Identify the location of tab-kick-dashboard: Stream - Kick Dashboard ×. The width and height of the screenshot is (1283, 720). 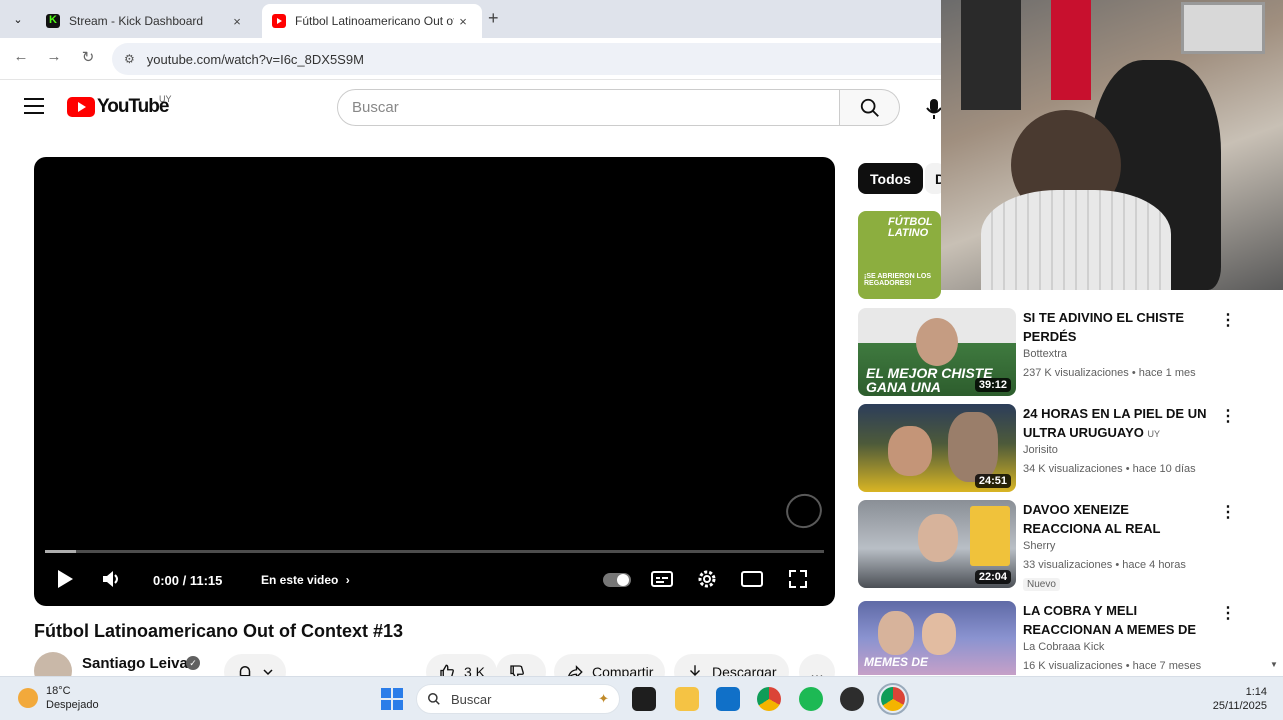
(146, 21).